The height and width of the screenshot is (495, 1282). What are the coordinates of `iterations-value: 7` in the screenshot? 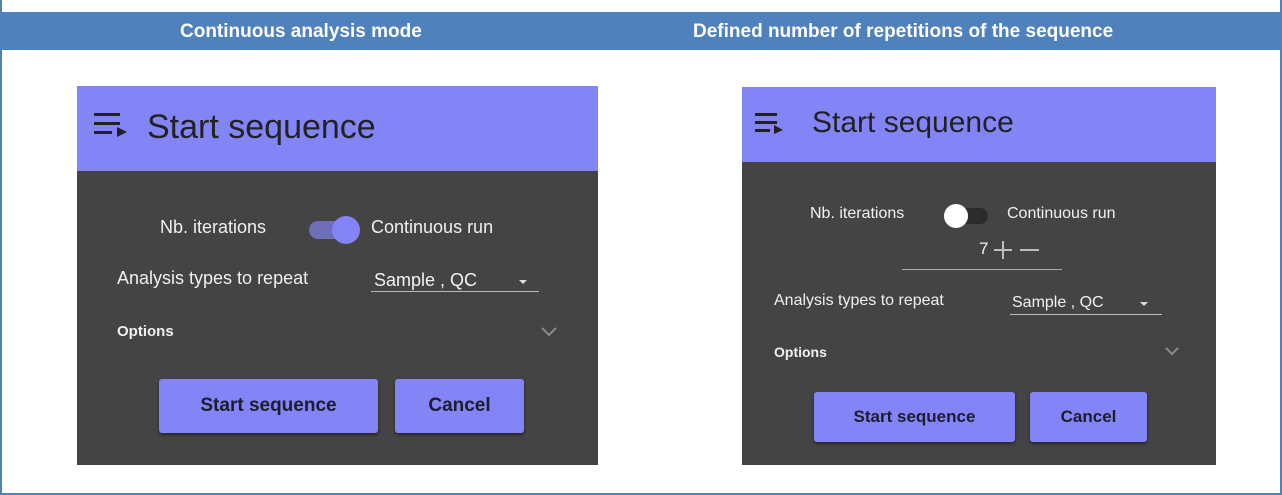 It's located at (984, 248).